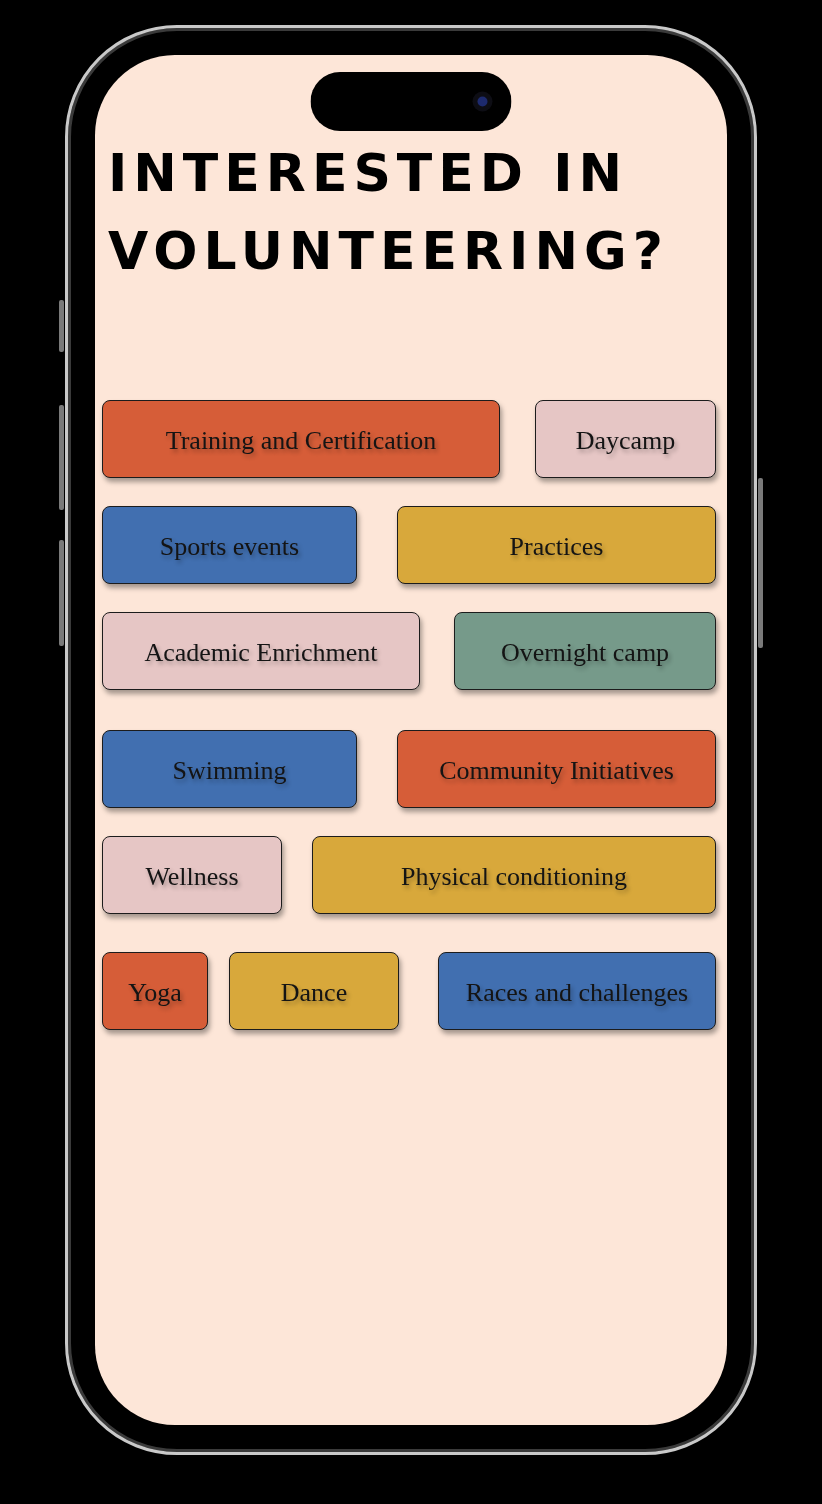  What do you see at coordinates (514, 875) in the screenshot?
I see `option-button: Physical conditioning` at bounding box center [514, 875].